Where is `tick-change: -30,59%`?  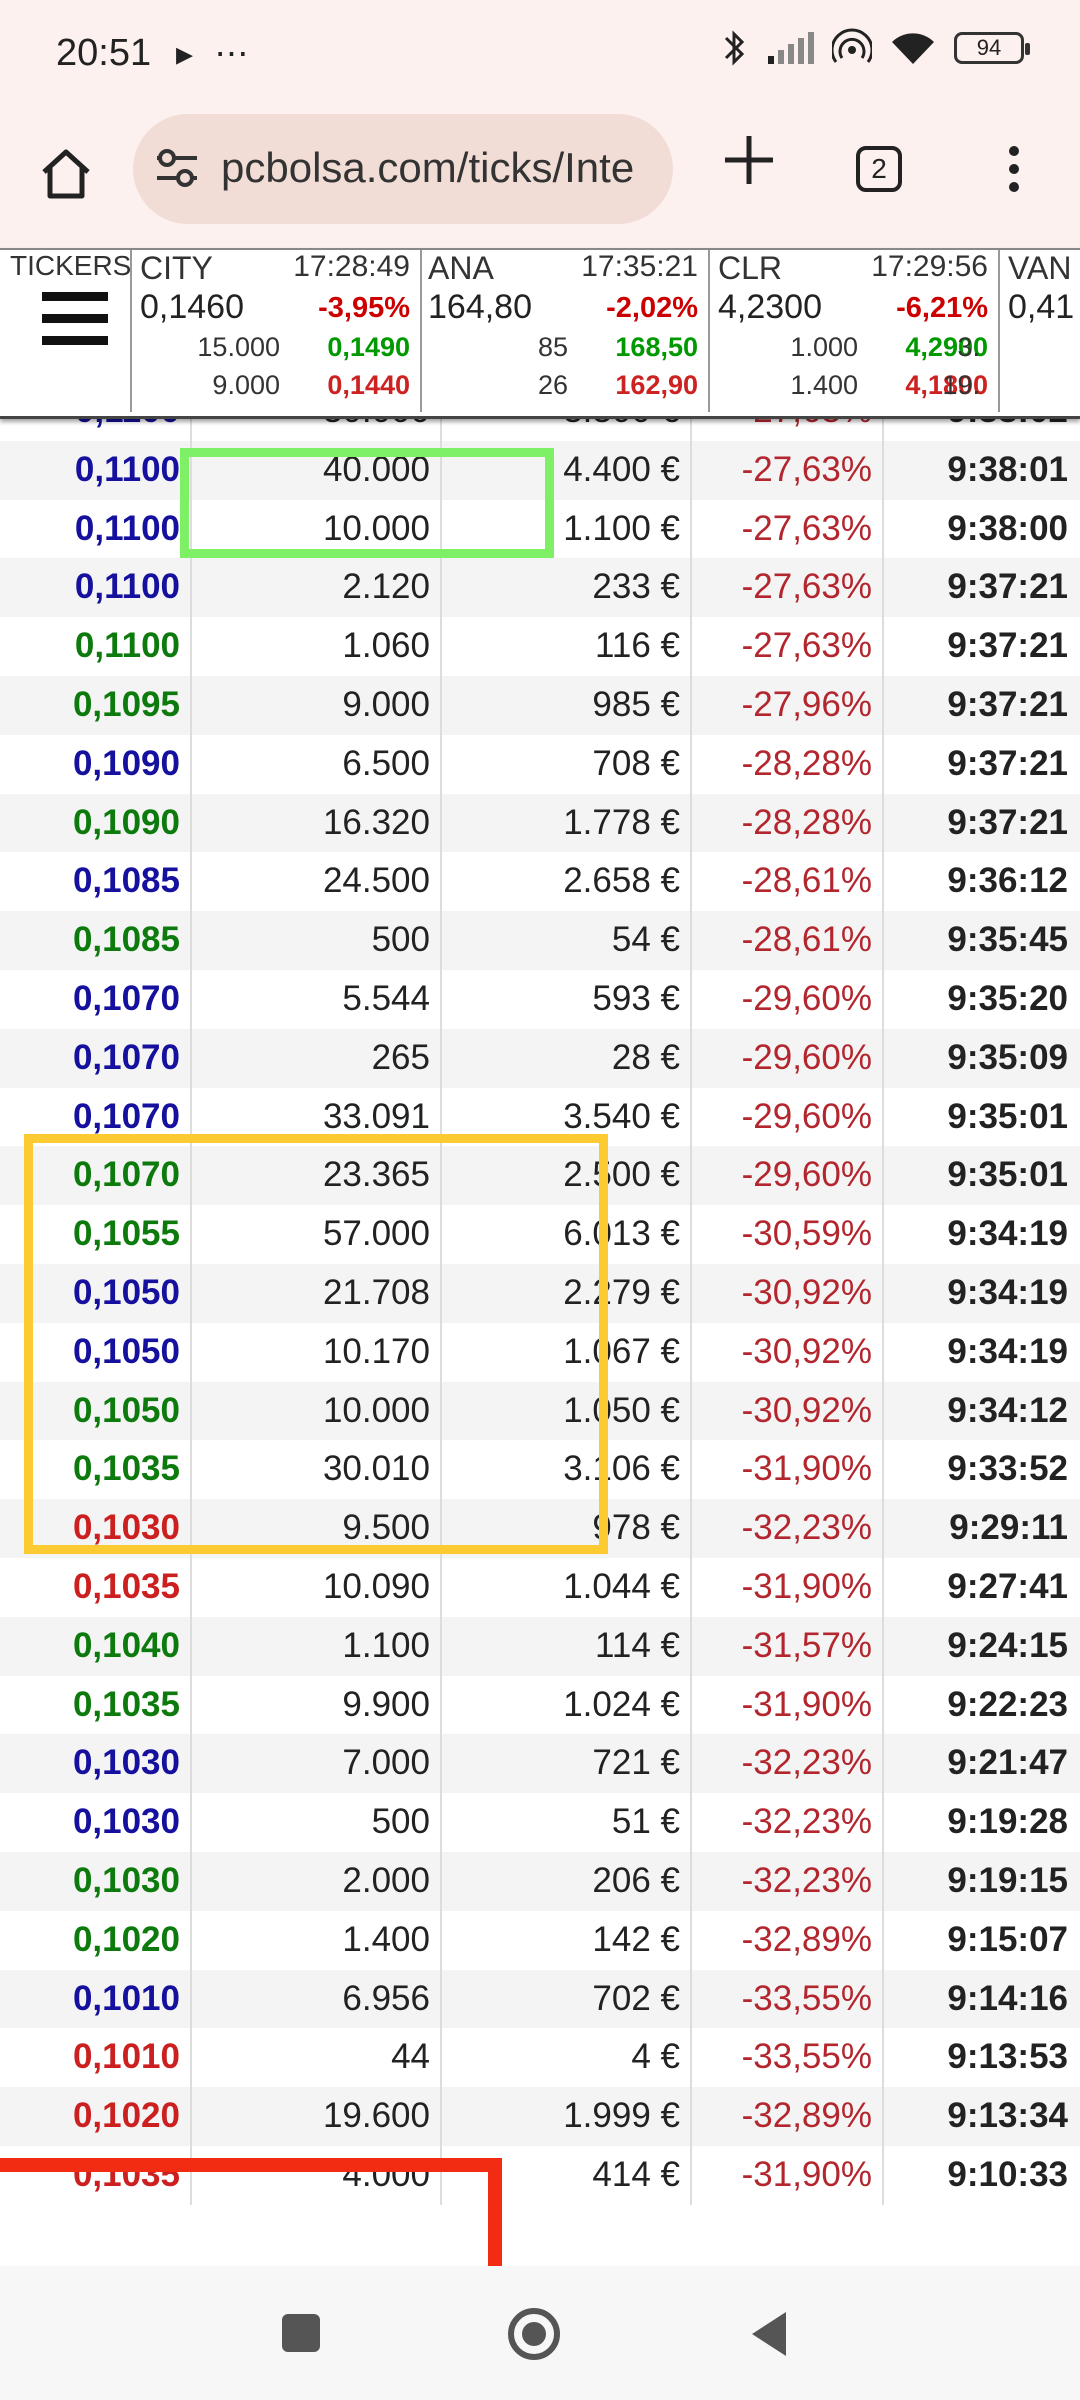 tick-change: -30,59% is located at coordinates (788, 1234).